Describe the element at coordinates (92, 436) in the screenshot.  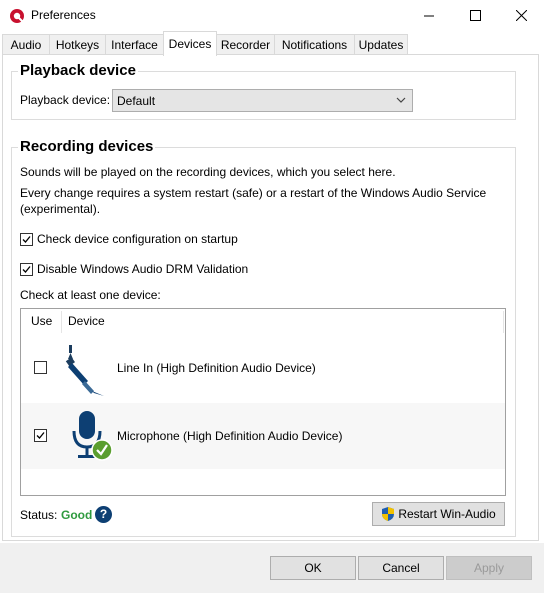
I see `microphone-icon` at that location.